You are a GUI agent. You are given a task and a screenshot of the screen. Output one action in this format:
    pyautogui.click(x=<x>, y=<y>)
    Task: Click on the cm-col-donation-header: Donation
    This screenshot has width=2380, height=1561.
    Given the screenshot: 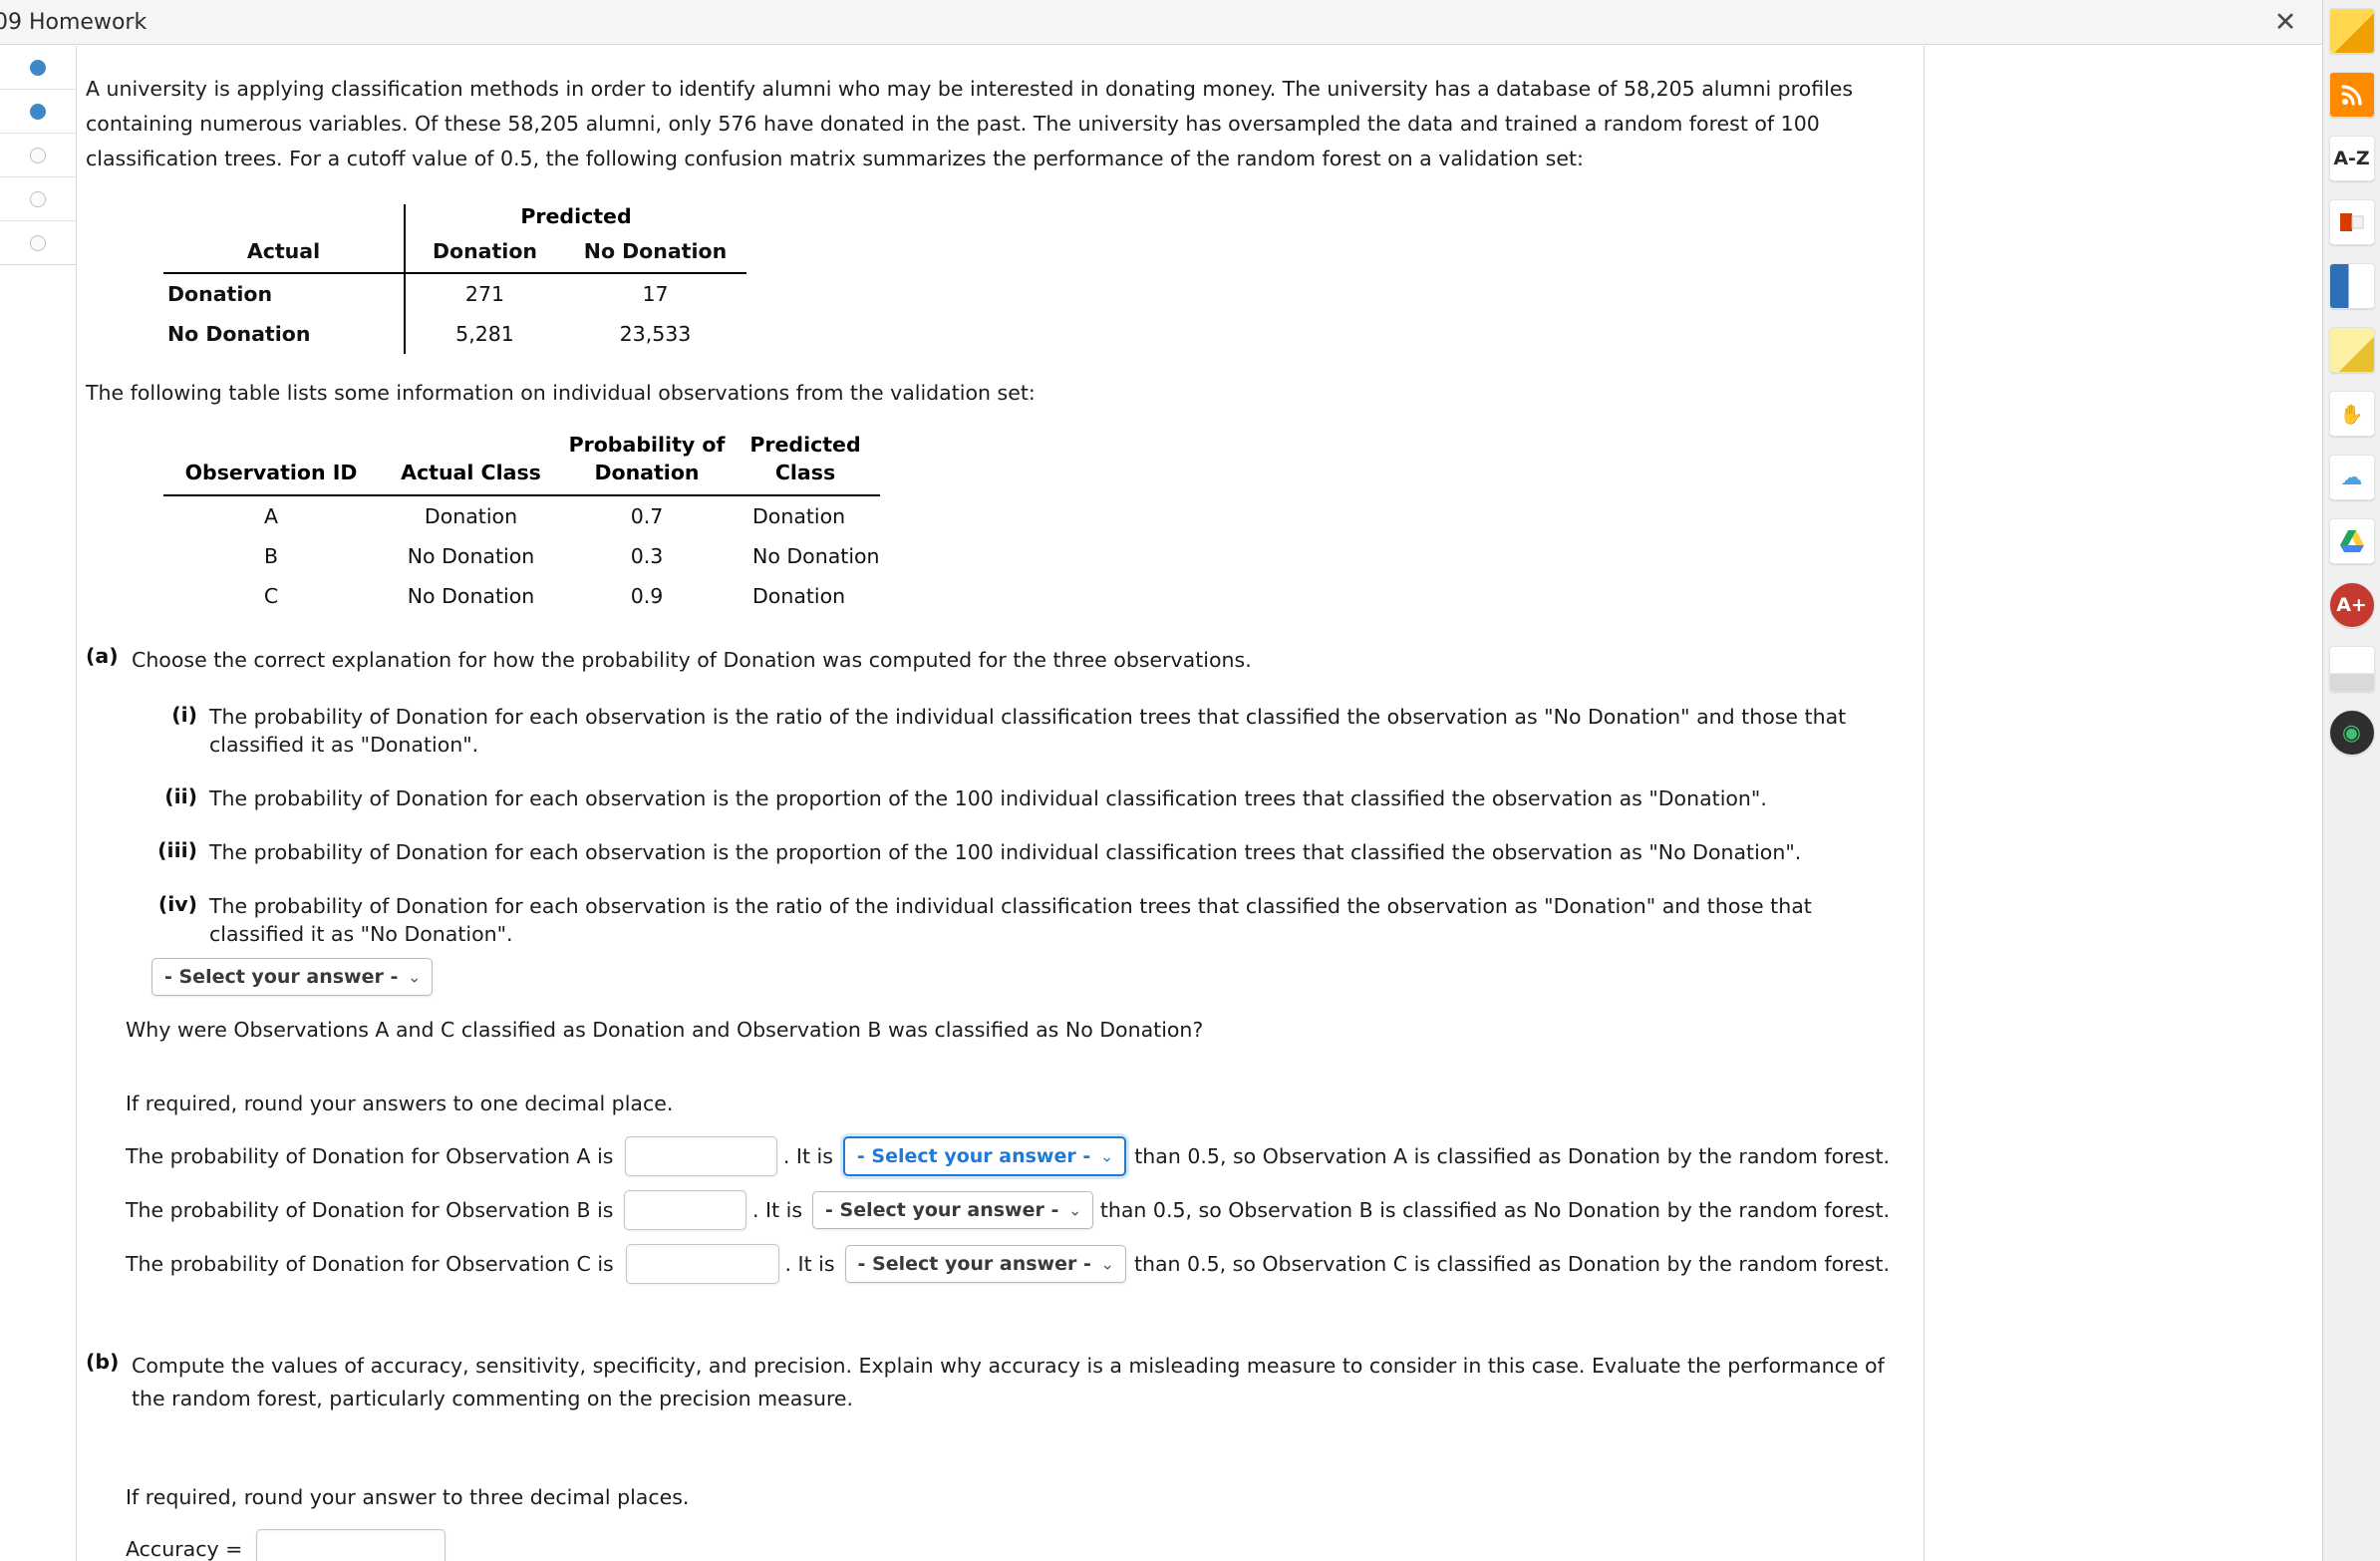 What is the action you would take?
    pyautogui.click(x=484, y=254)
    